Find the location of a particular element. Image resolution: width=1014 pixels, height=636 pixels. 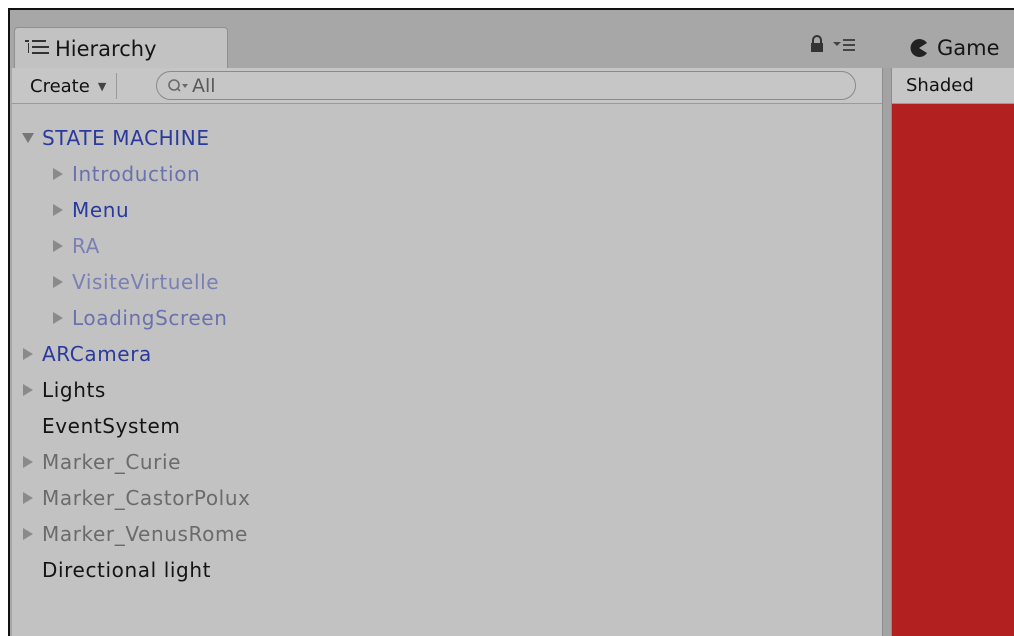

hierarchy-list-icon is located at coordinates (37, 46).